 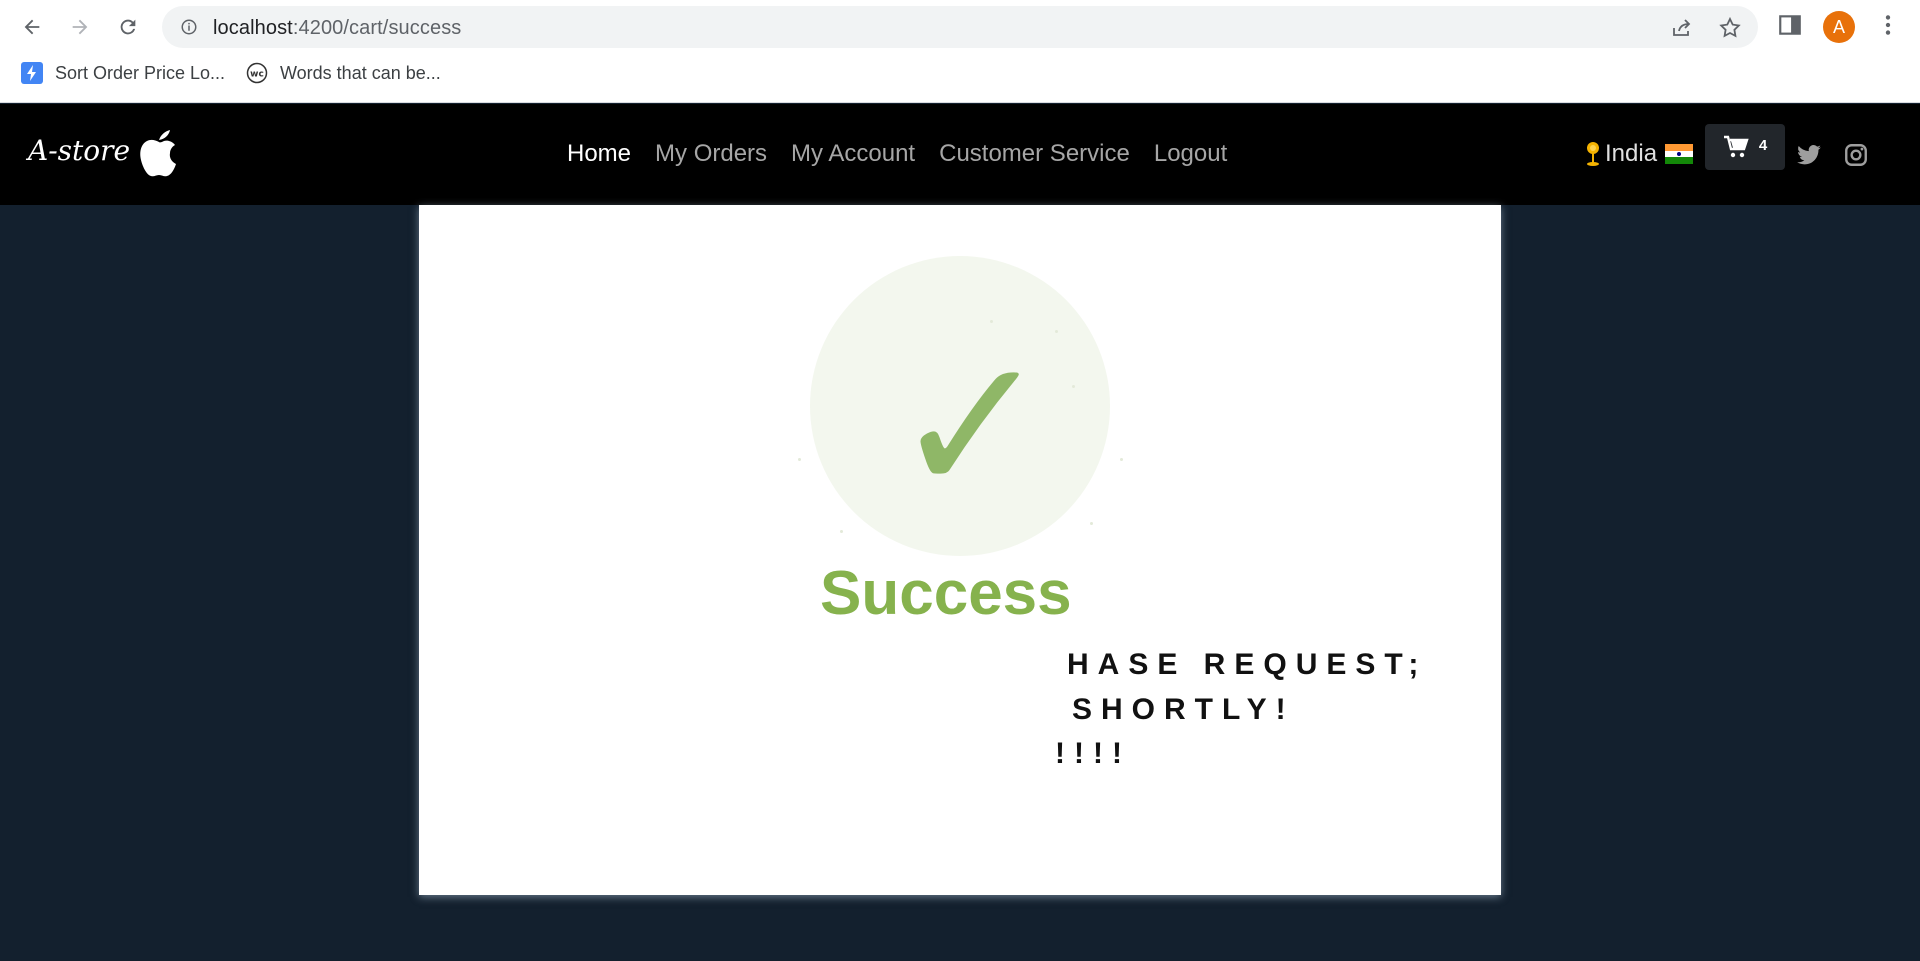 I want to click on wc-bookmark-icon: wc, so click(x=257, y=73).